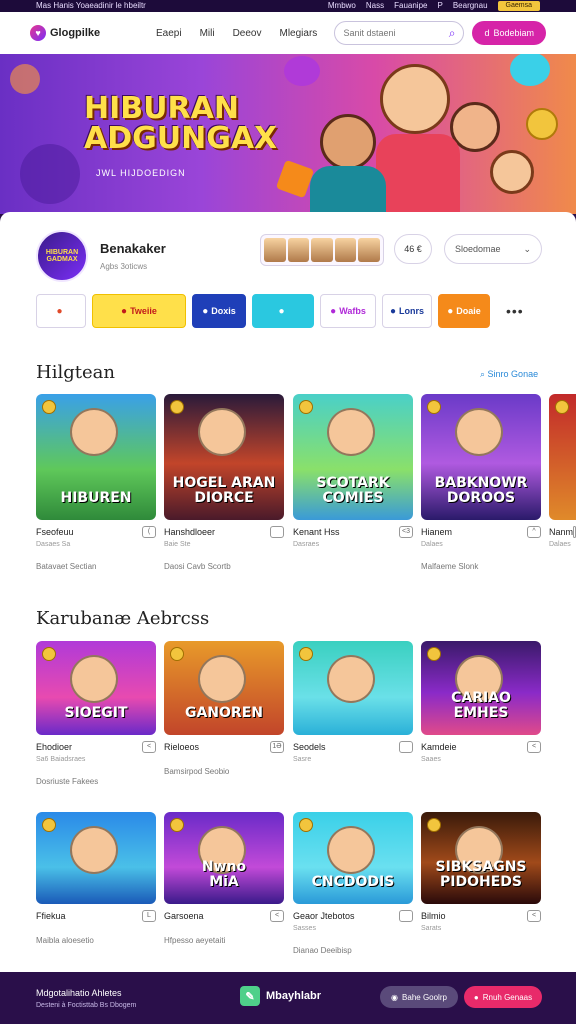  What do you see at coordinates (96, 457) in the screenshot?
I see `game-thumbnail: HIBUREN` at bounding box center [96, 457].